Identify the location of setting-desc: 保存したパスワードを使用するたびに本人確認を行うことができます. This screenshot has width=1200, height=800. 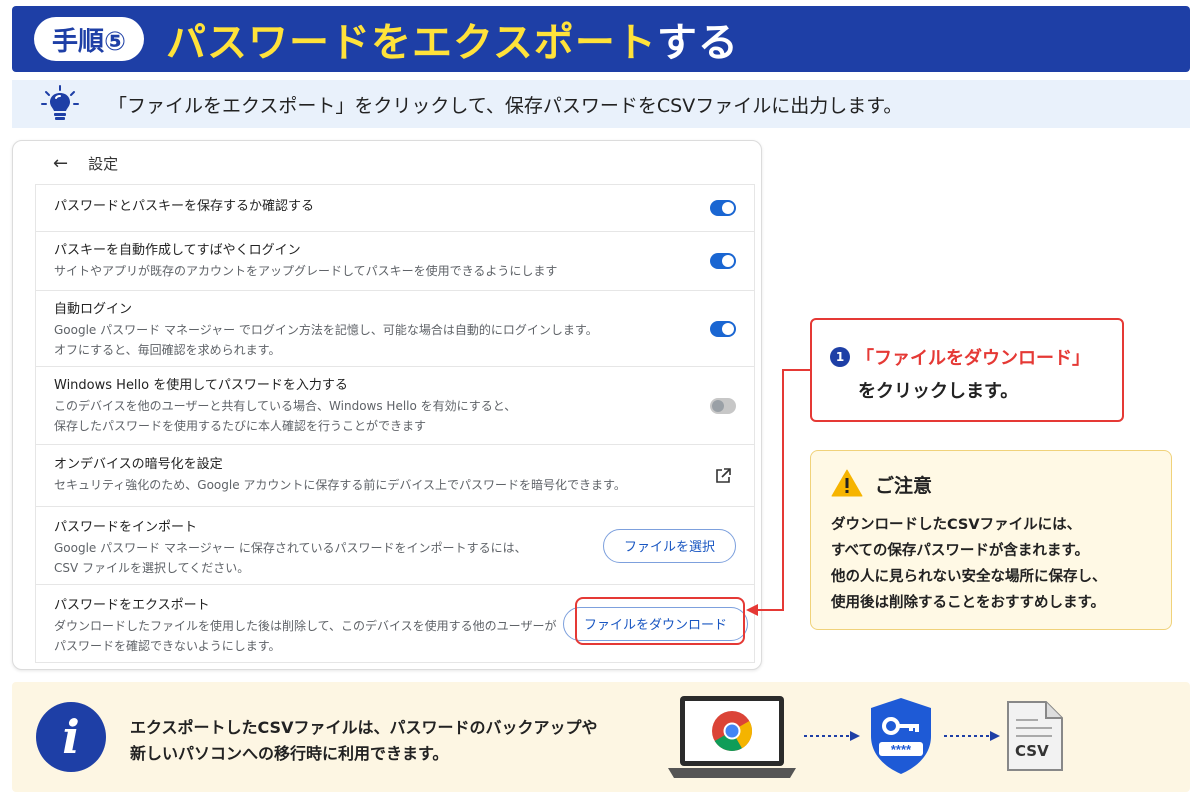
(240, 426).